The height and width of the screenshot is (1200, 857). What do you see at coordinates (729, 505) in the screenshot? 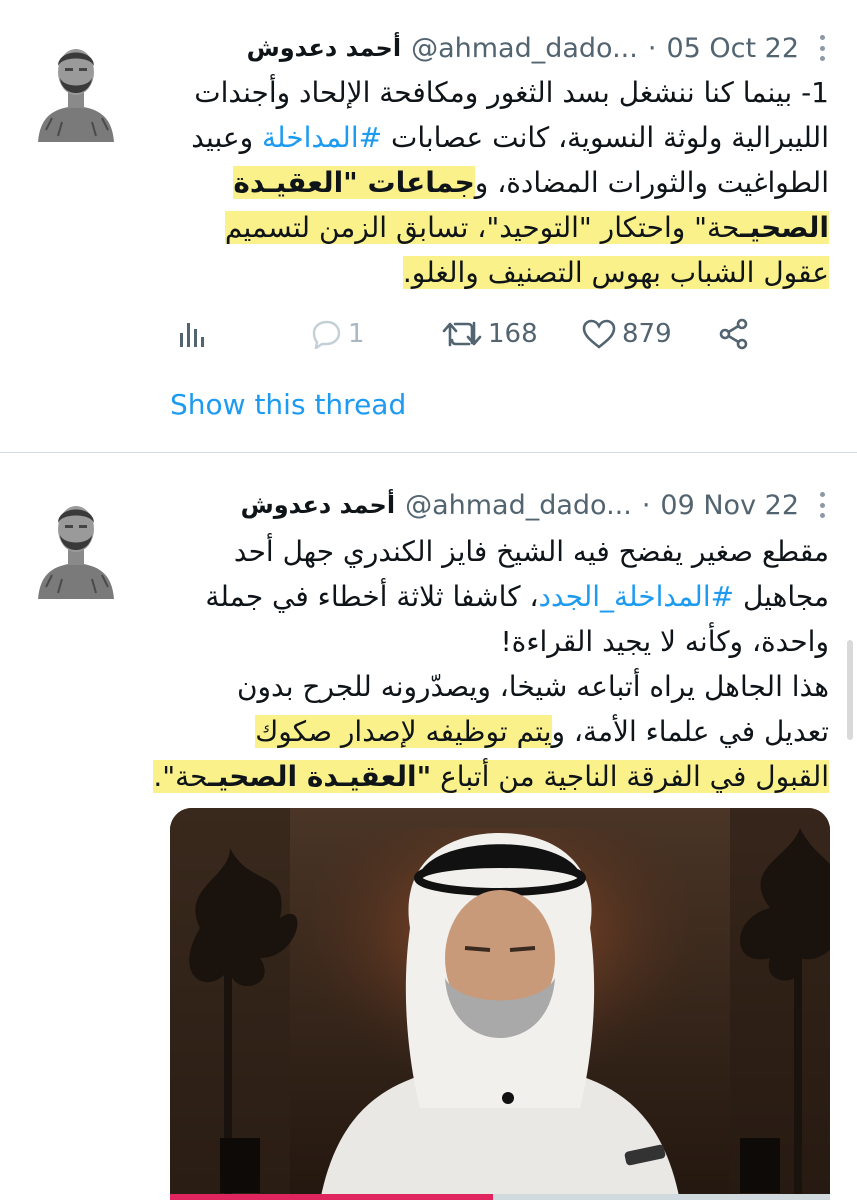
I see `tweet-date: 09 Nov 22` at bounding box center [729, 505].